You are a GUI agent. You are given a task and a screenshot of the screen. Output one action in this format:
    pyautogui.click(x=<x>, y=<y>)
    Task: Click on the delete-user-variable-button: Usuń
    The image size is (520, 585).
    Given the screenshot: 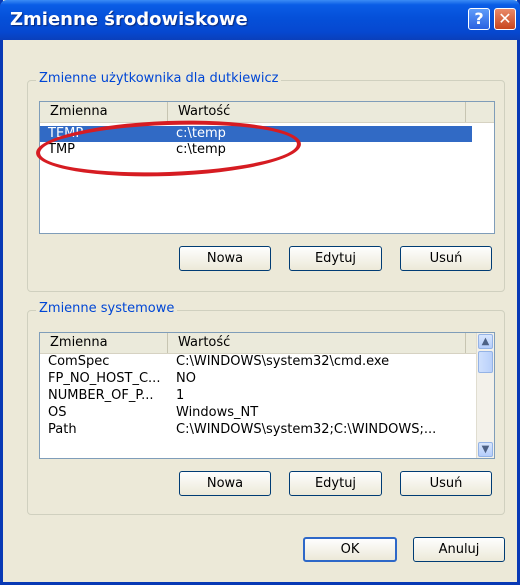 What is the action you would take?
    pyautogui.click(x=446, y=258)
    